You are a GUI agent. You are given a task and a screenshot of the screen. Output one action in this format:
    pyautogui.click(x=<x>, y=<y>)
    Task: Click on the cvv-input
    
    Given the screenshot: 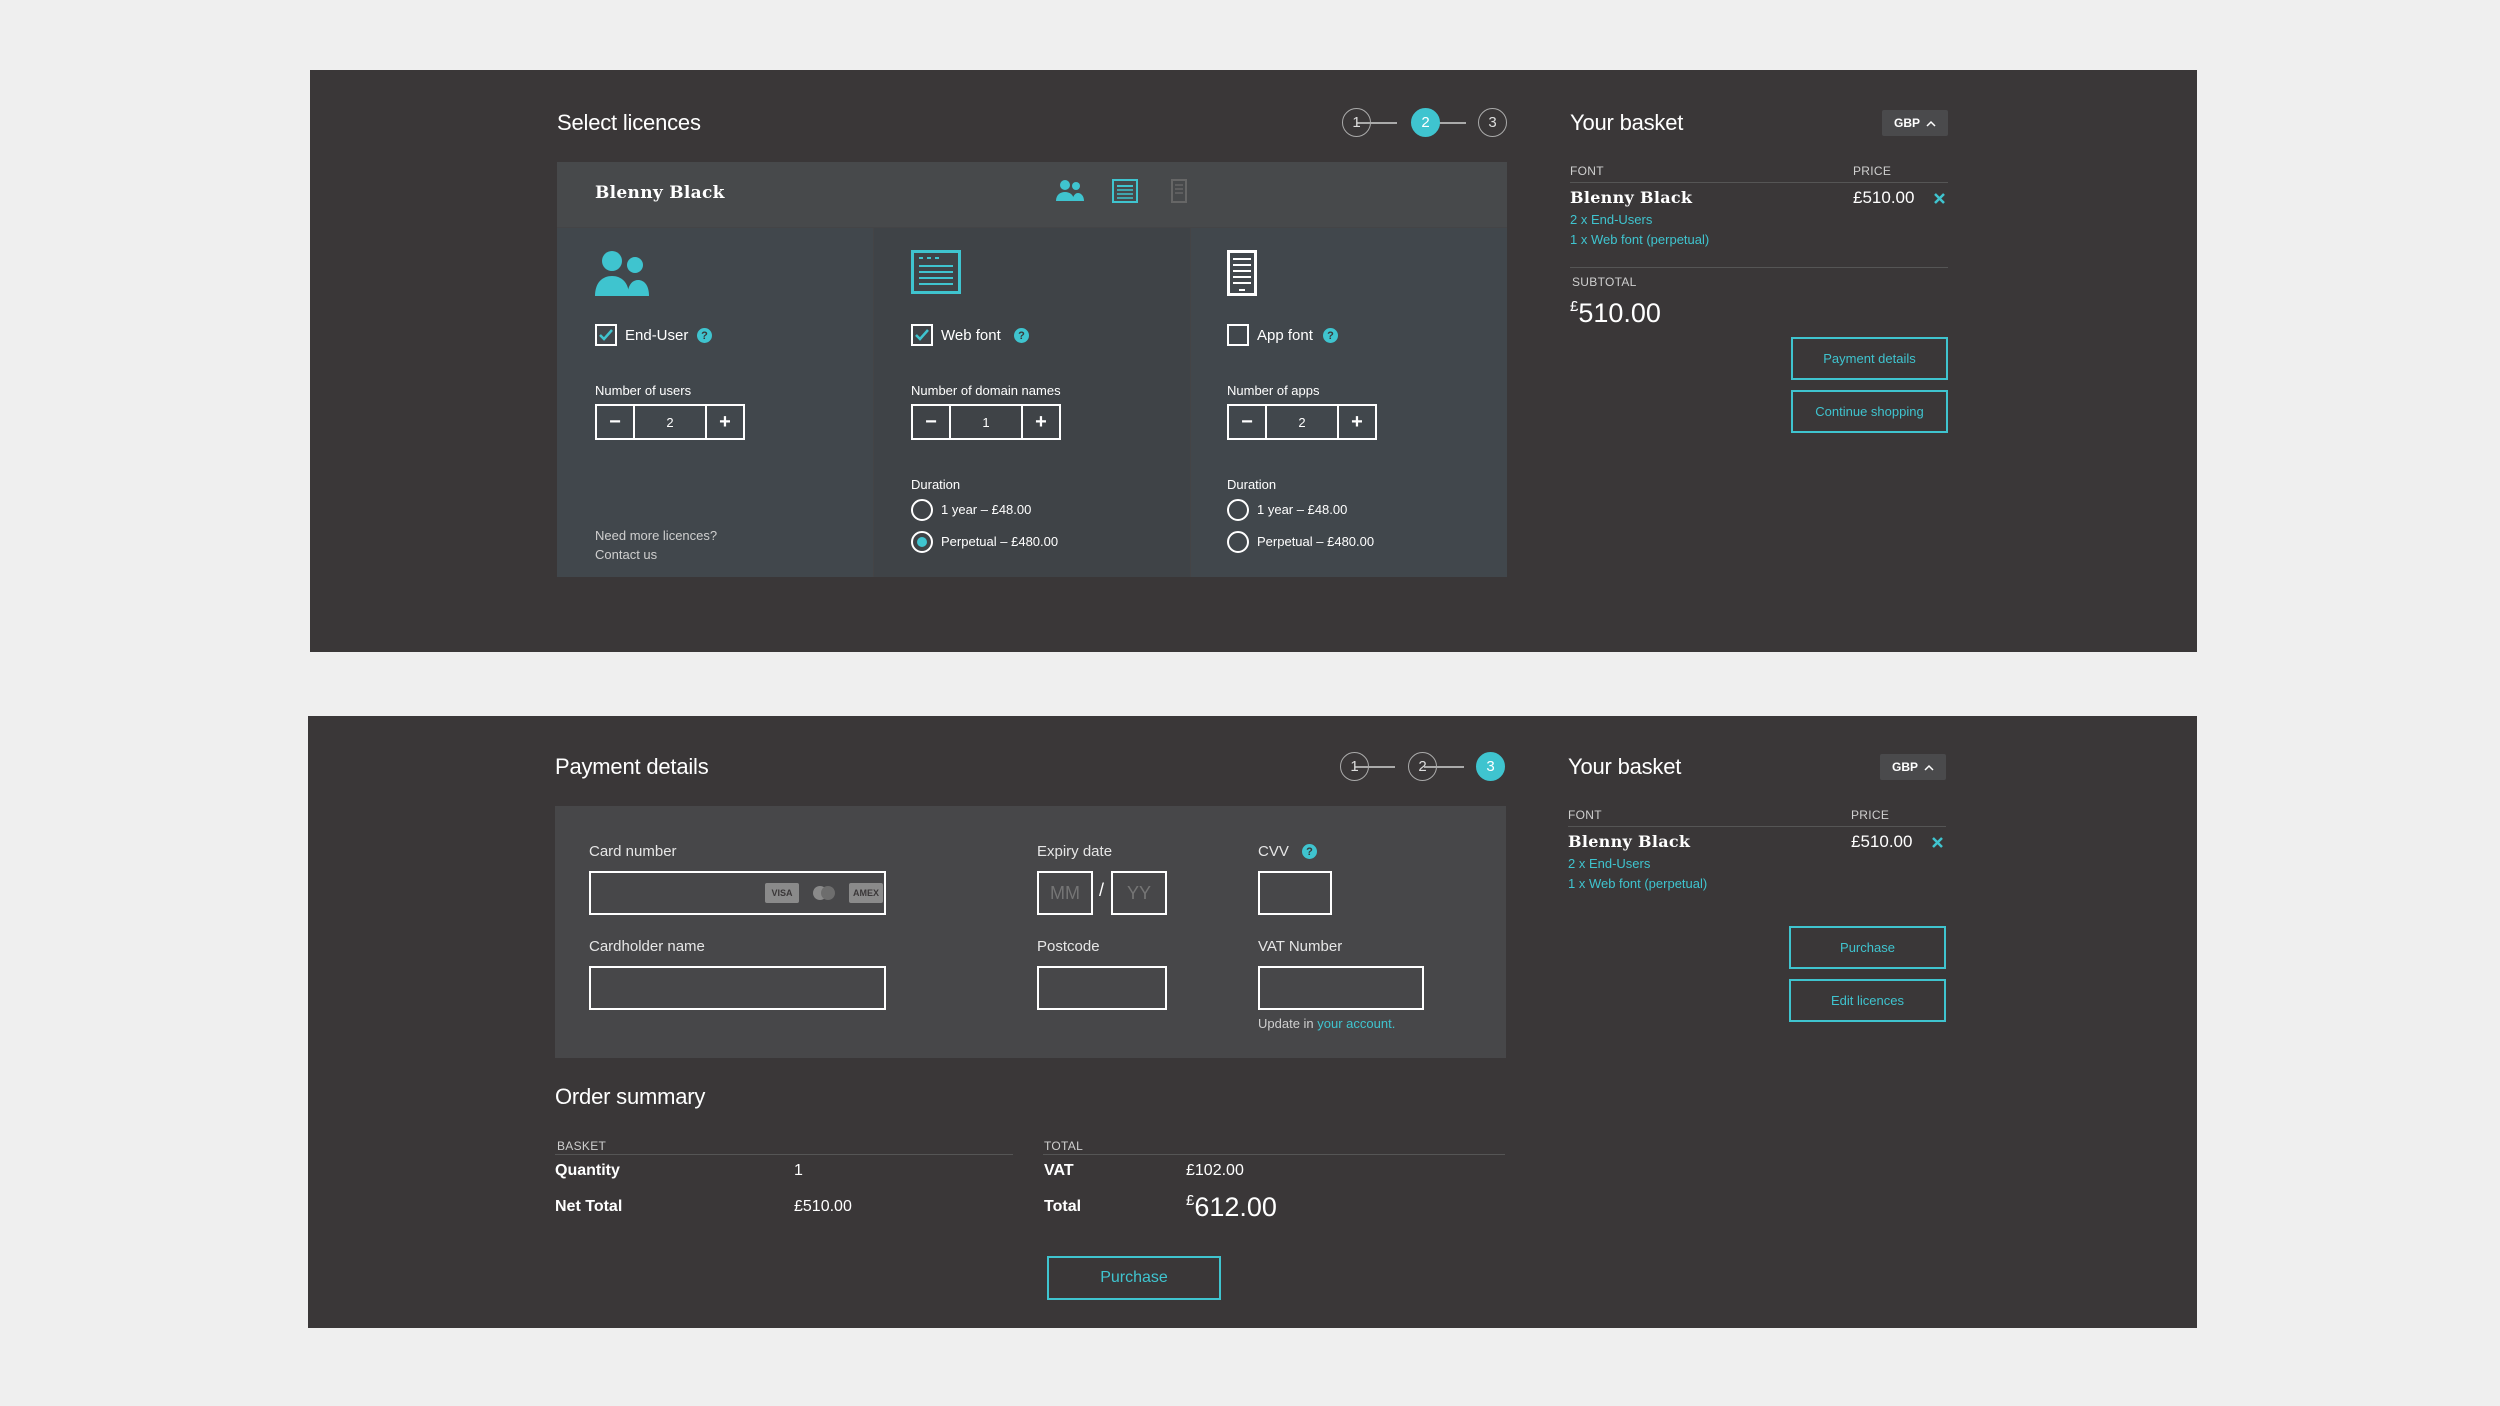 What is the action you would take?
    pyautogui.click(x=1295, y=893)
    